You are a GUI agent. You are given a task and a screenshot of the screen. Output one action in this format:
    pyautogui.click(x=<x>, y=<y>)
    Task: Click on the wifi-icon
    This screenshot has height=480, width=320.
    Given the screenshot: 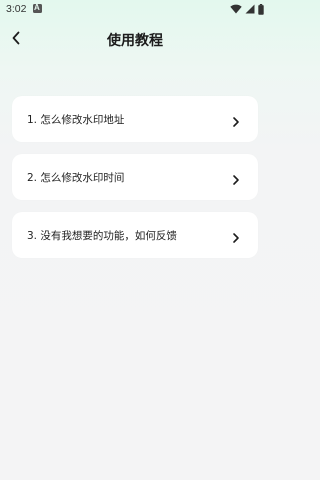 What is the action you would take?
    pyautogui.click(x=236, y=9)
    